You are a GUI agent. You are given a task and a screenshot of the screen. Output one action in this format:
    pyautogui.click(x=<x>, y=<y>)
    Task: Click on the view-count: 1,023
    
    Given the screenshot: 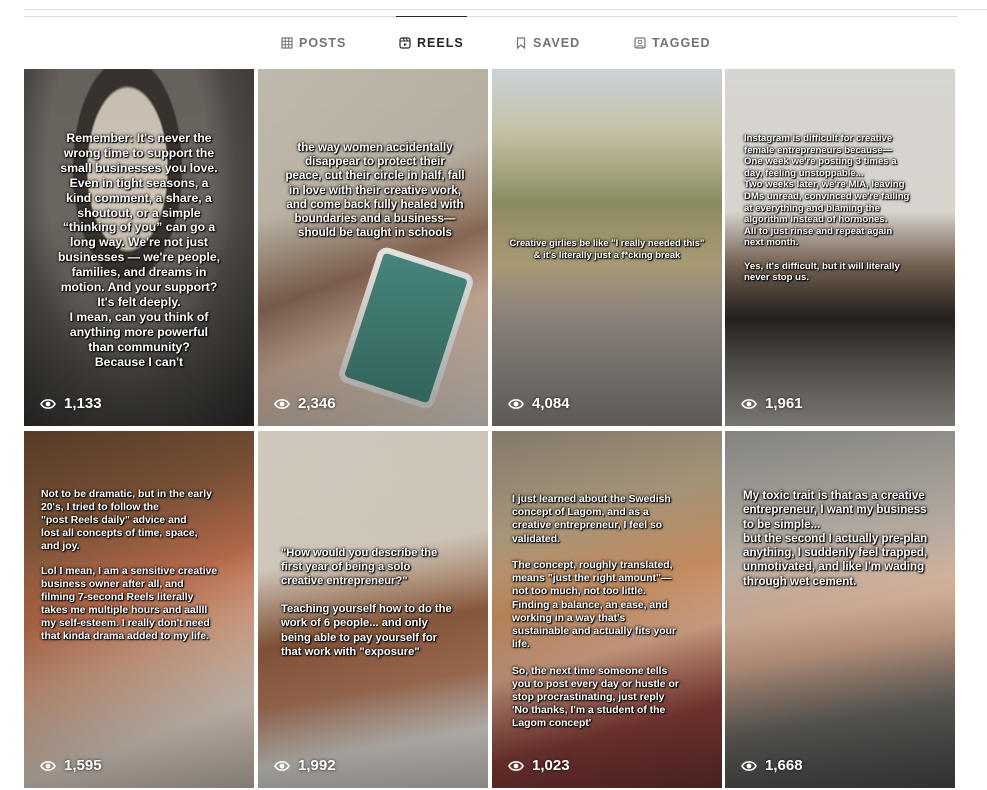 What is the action you would take?
    pyautogui.click(x=539, y=765)
    